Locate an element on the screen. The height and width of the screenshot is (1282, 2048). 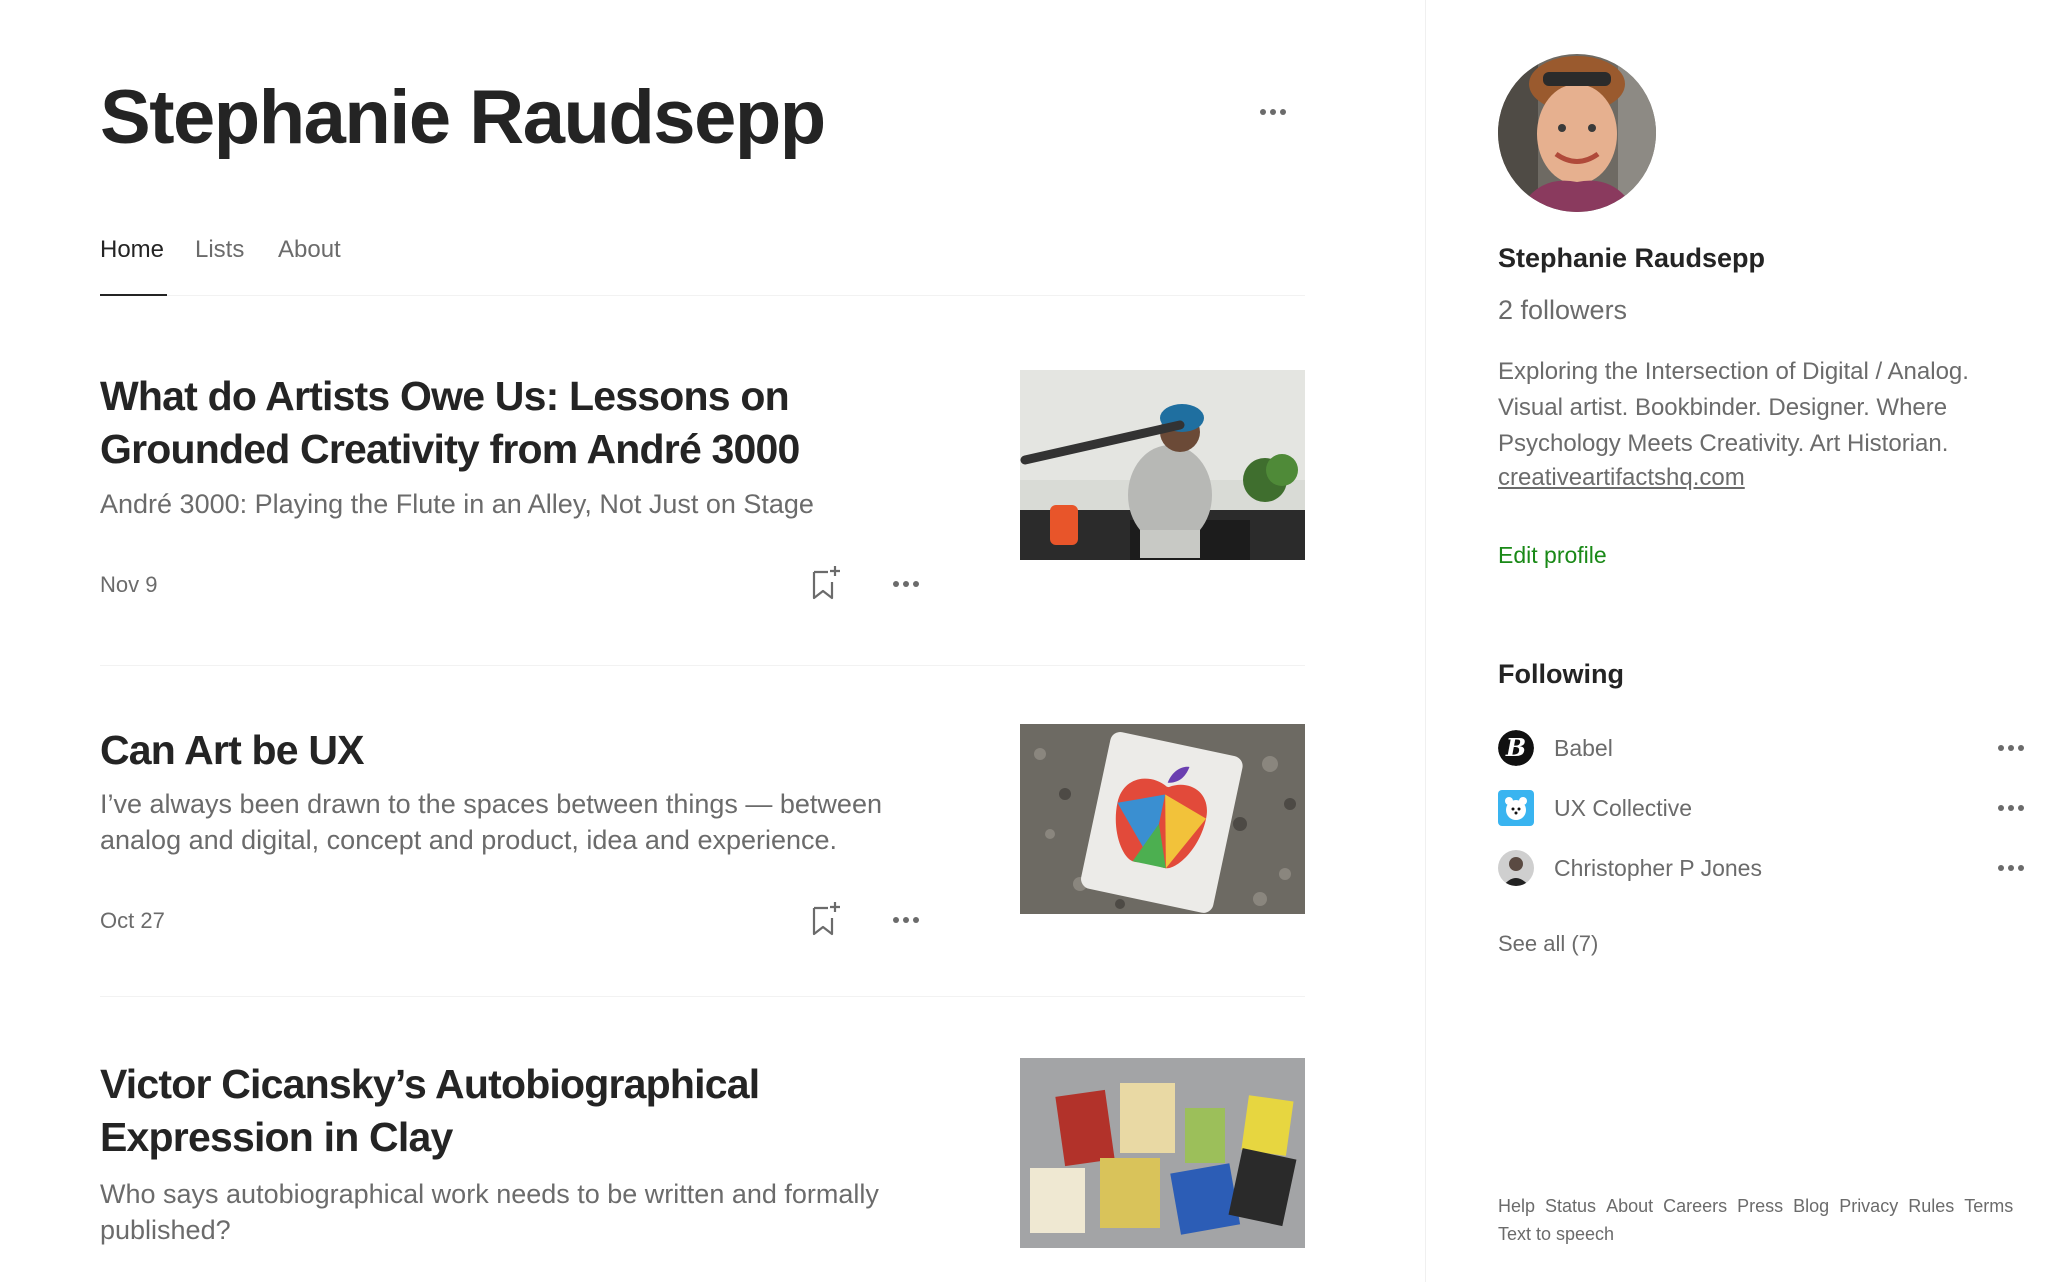
person-avatar-icon is located at coordinates (1516, 868).